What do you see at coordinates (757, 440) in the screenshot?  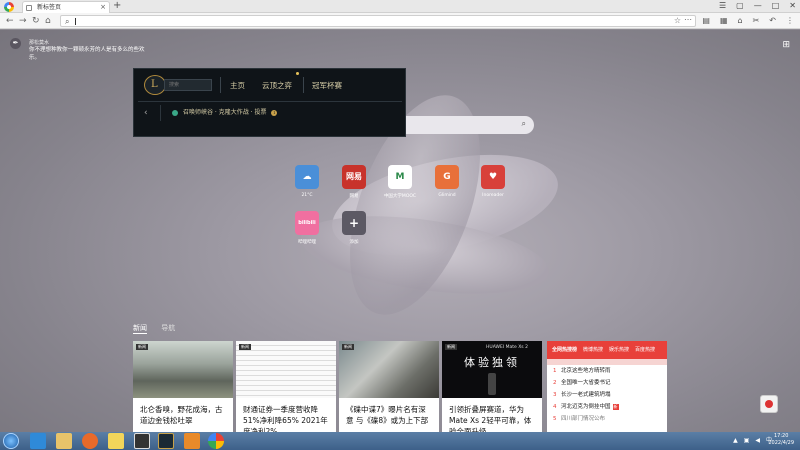 I see `volume-icon: ◀` at bounding box center [757, 440].